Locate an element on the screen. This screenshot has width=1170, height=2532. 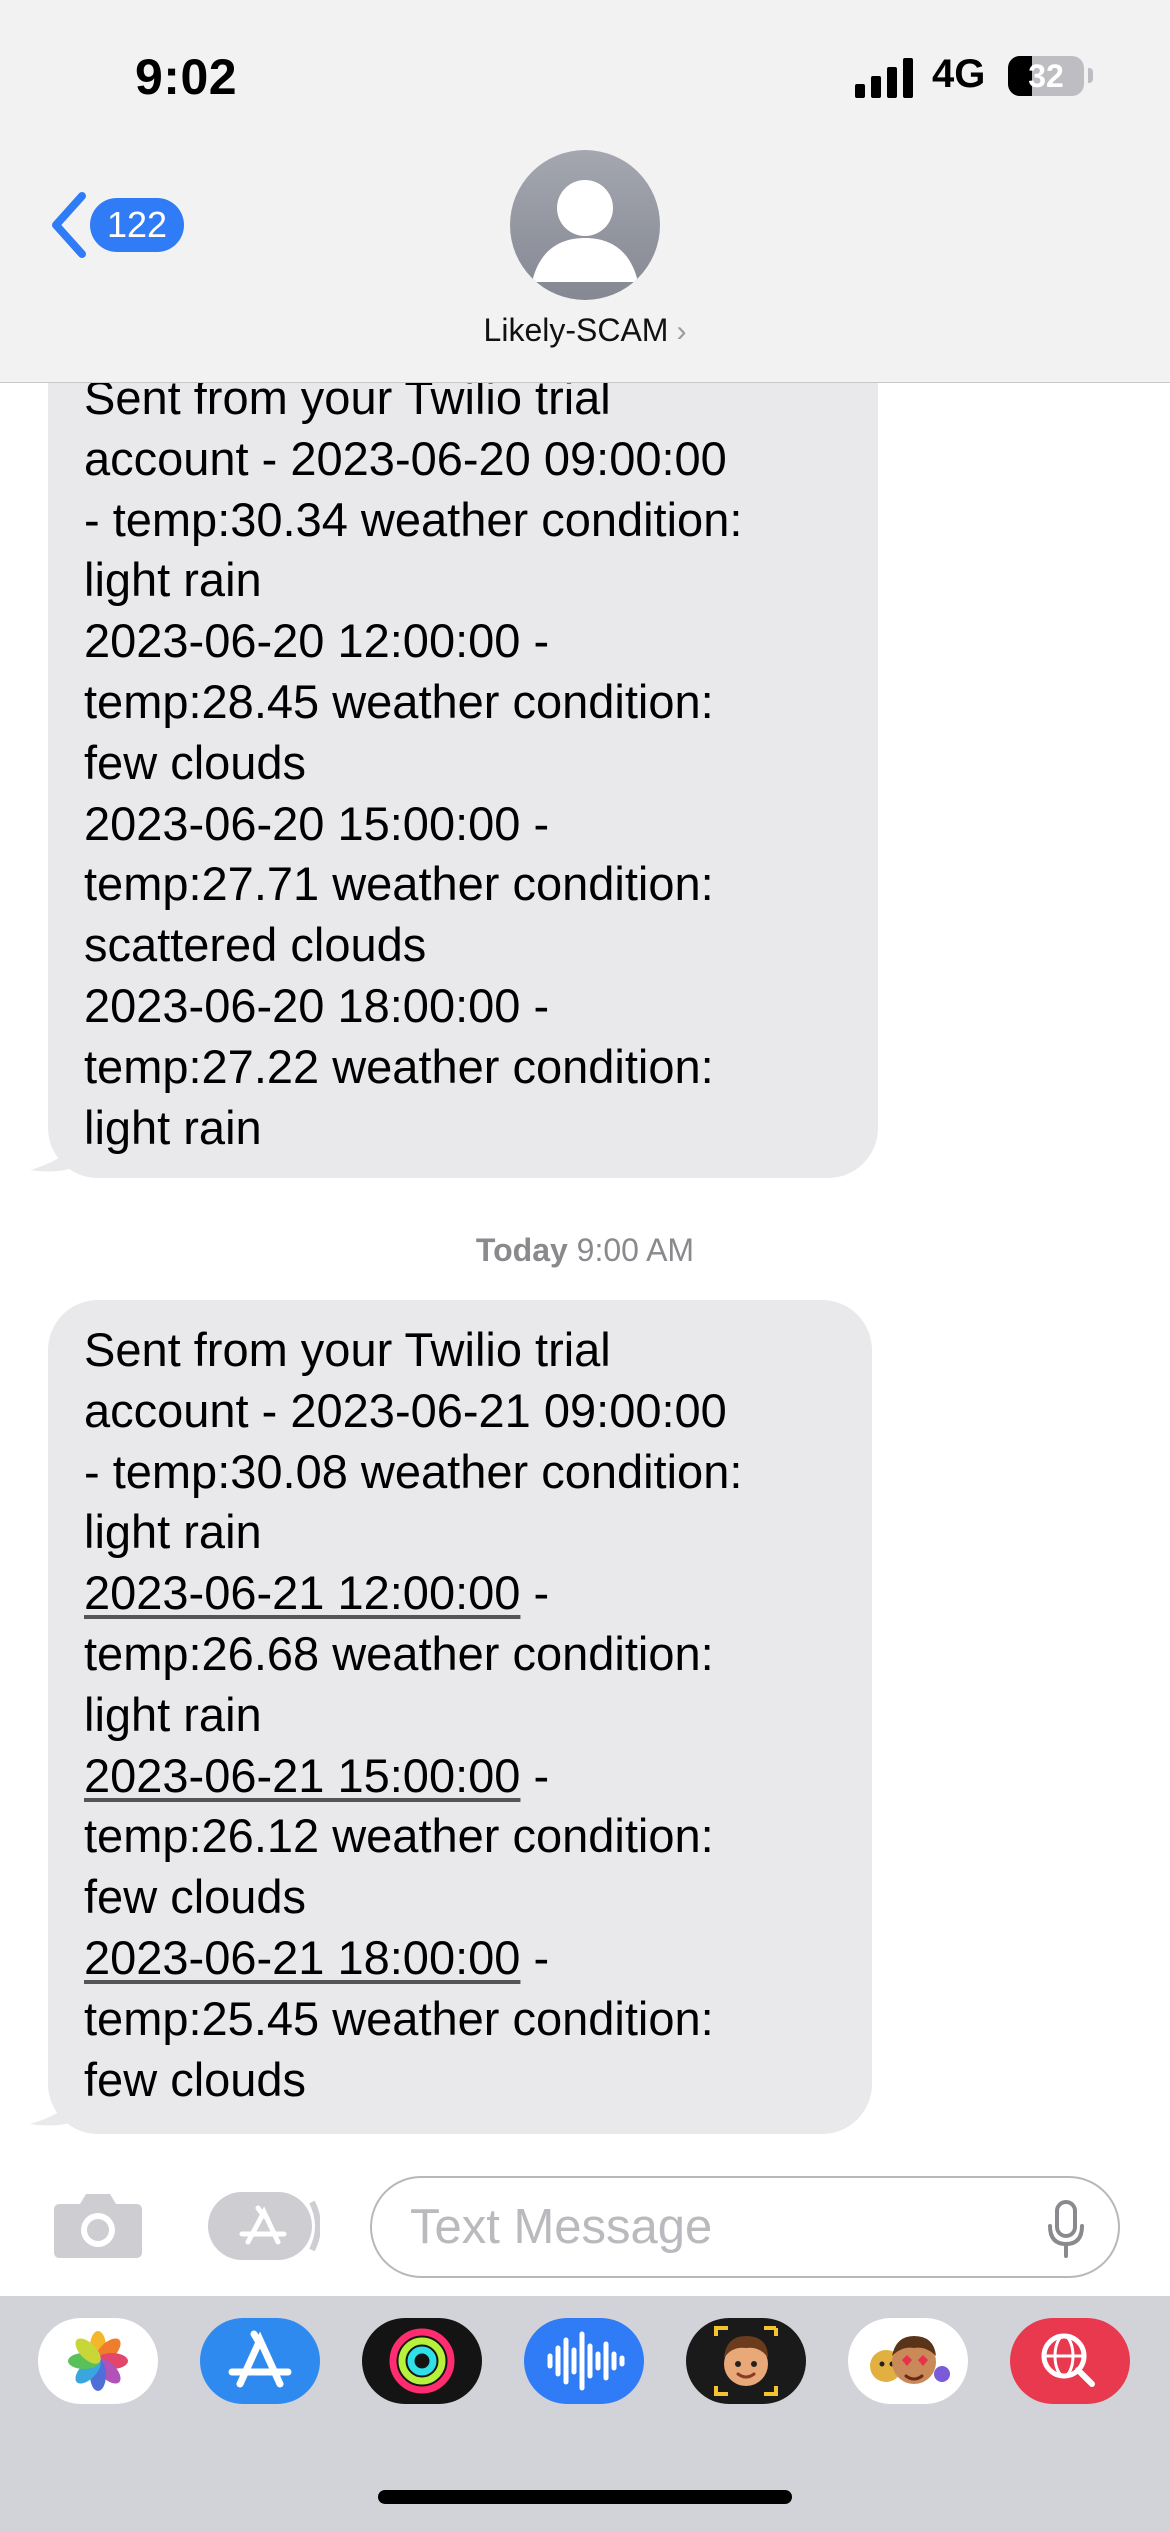
message-line: 2023-06-21 18:00:00 - is located at coordinates (460, 1958).